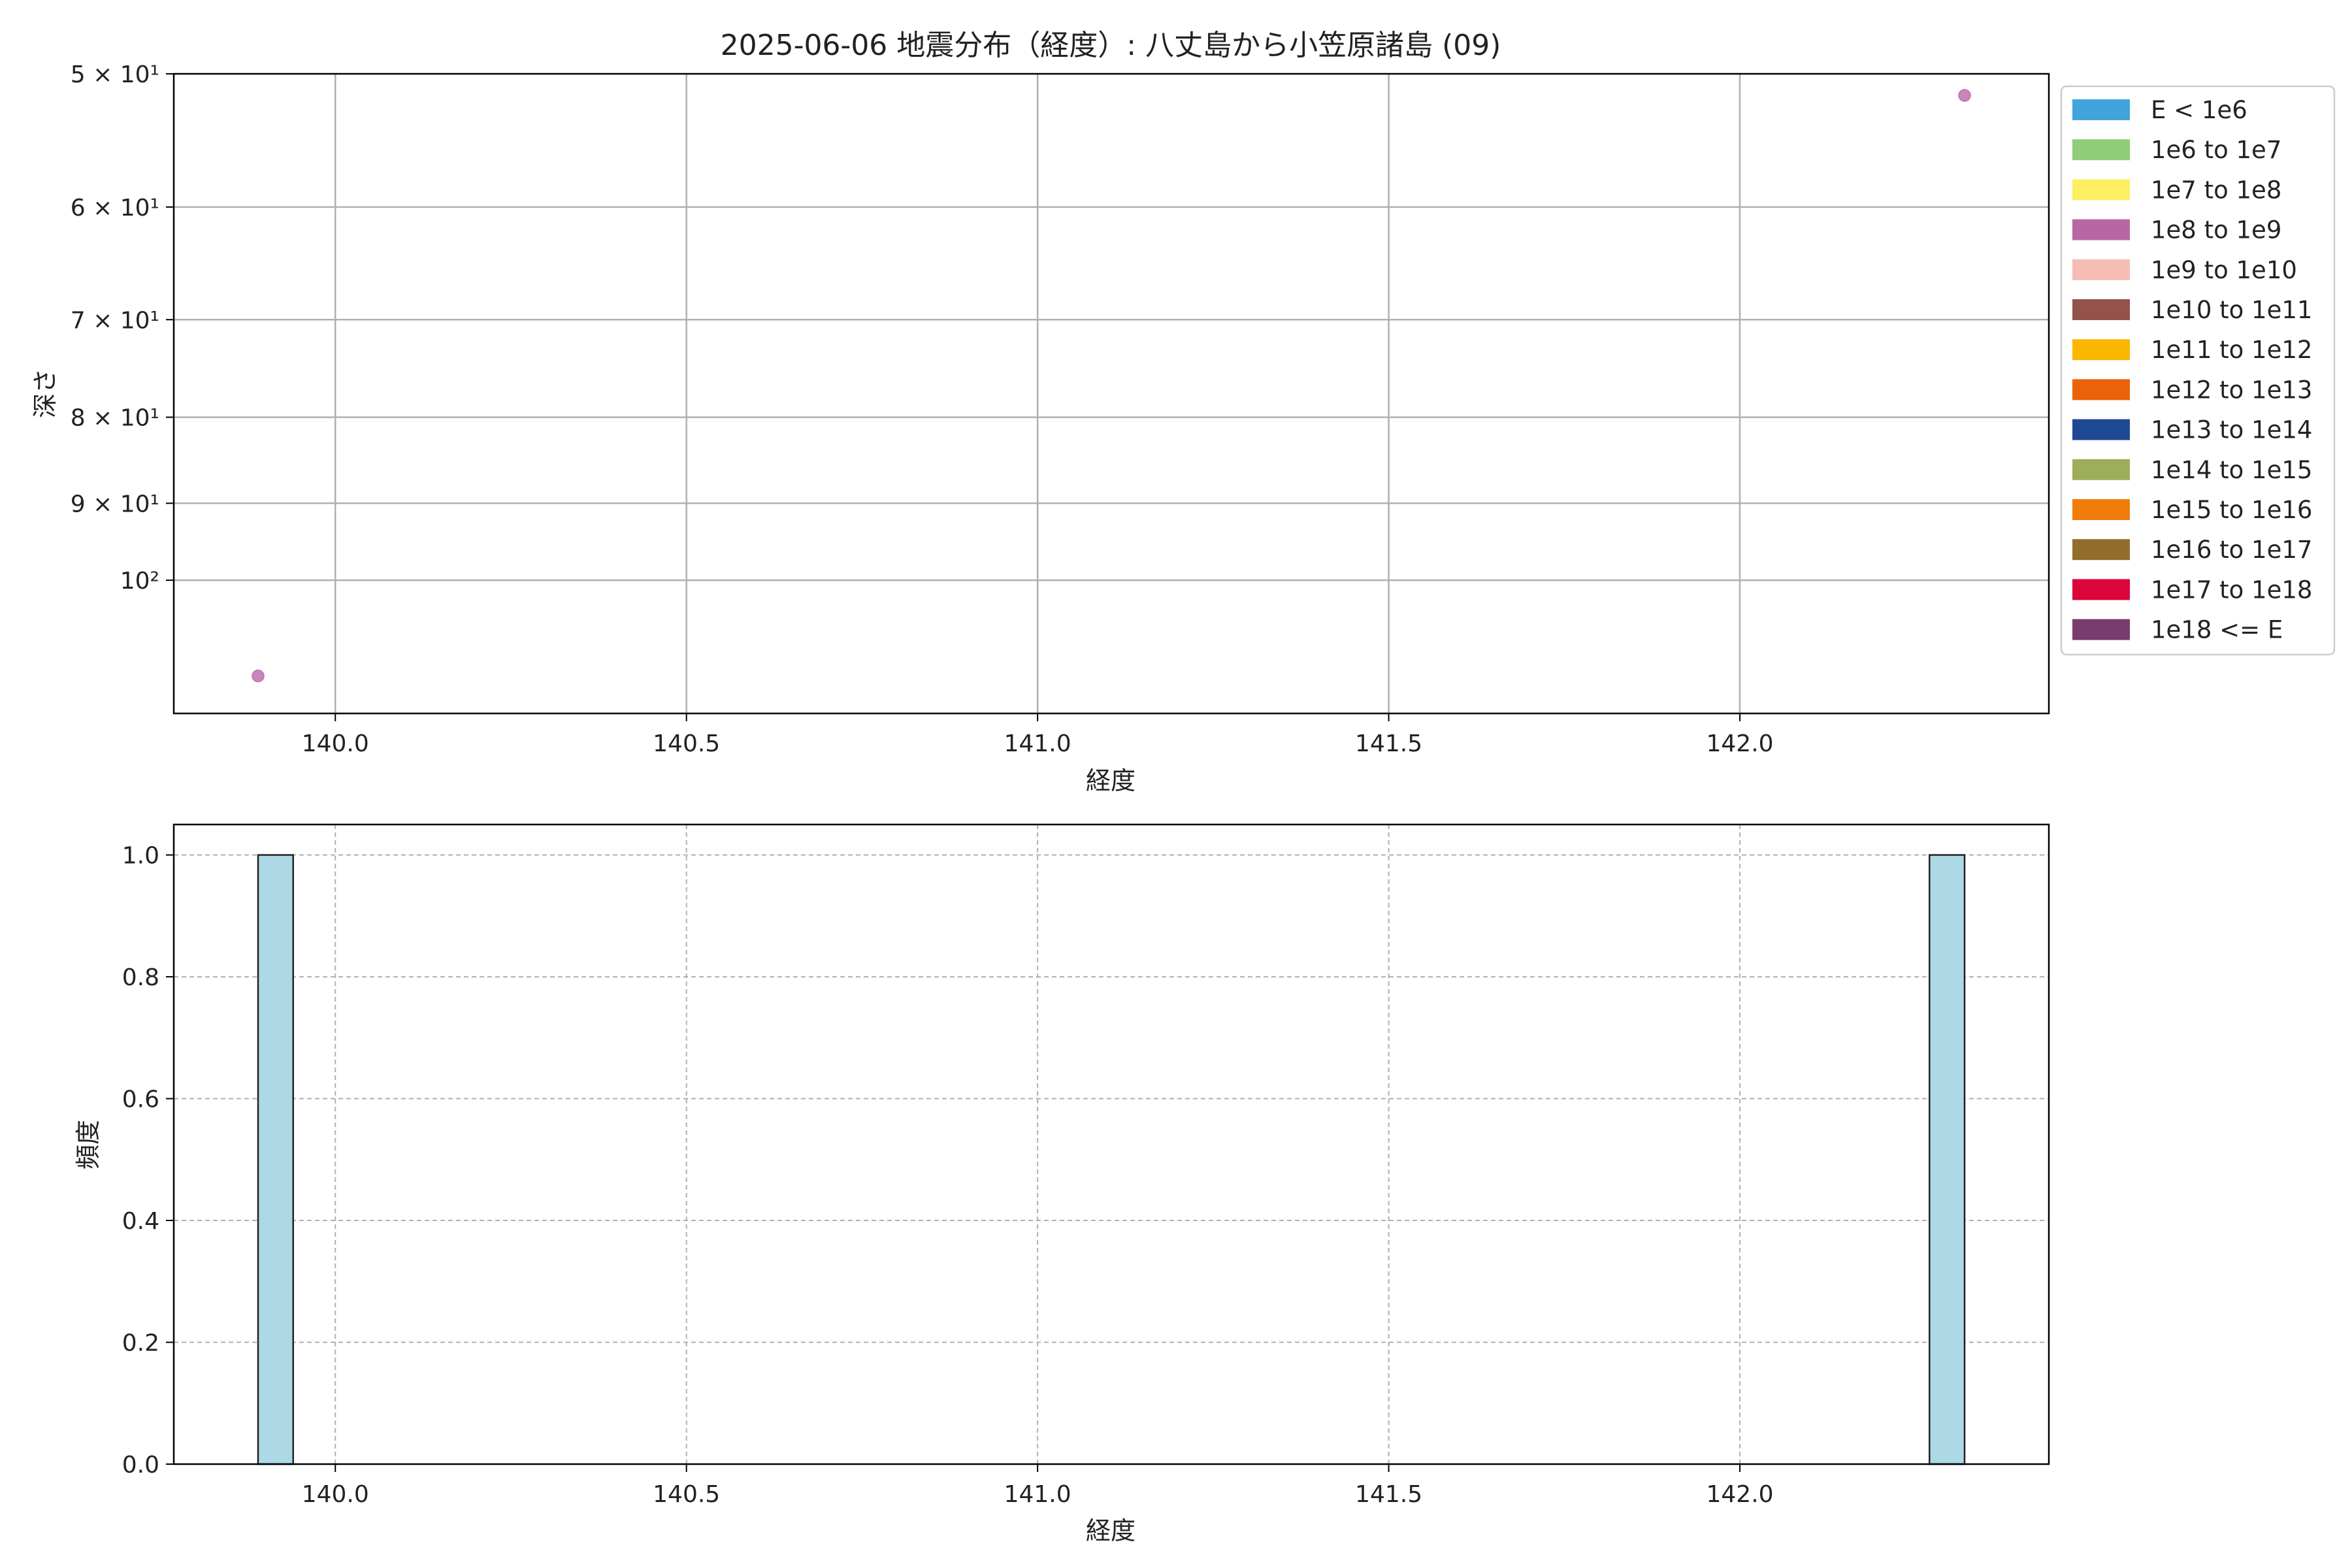 The width and height of the screenshot is (2352, 1568). I want to click on scatter-x-tick-label: 141.5, so click(1388, 743).